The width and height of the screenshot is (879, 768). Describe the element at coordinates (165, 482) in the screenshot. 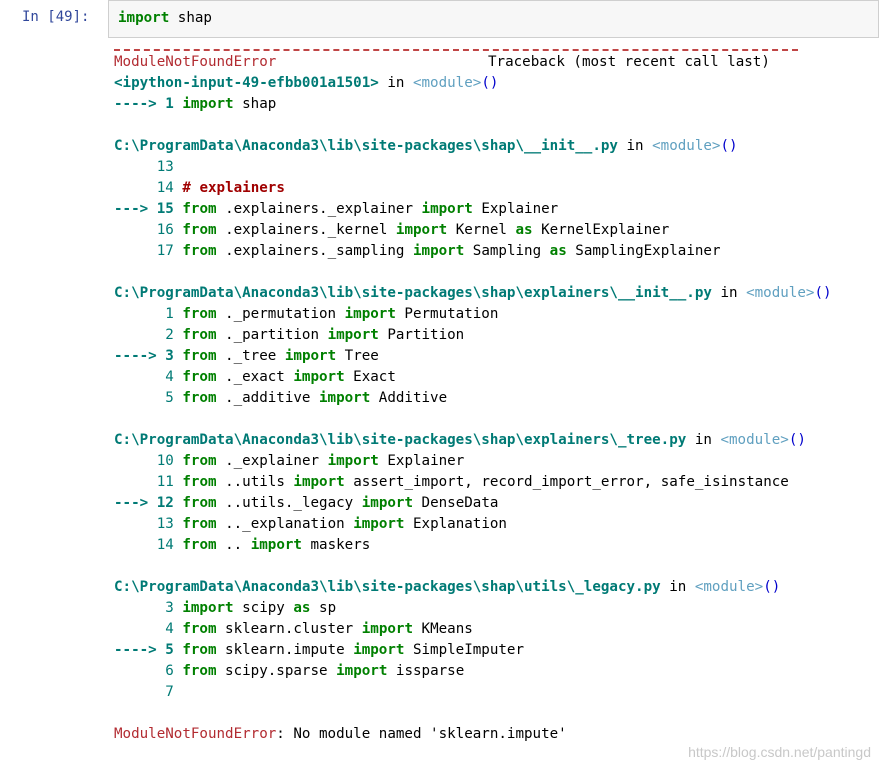

I see `line-number: 11` at that location.